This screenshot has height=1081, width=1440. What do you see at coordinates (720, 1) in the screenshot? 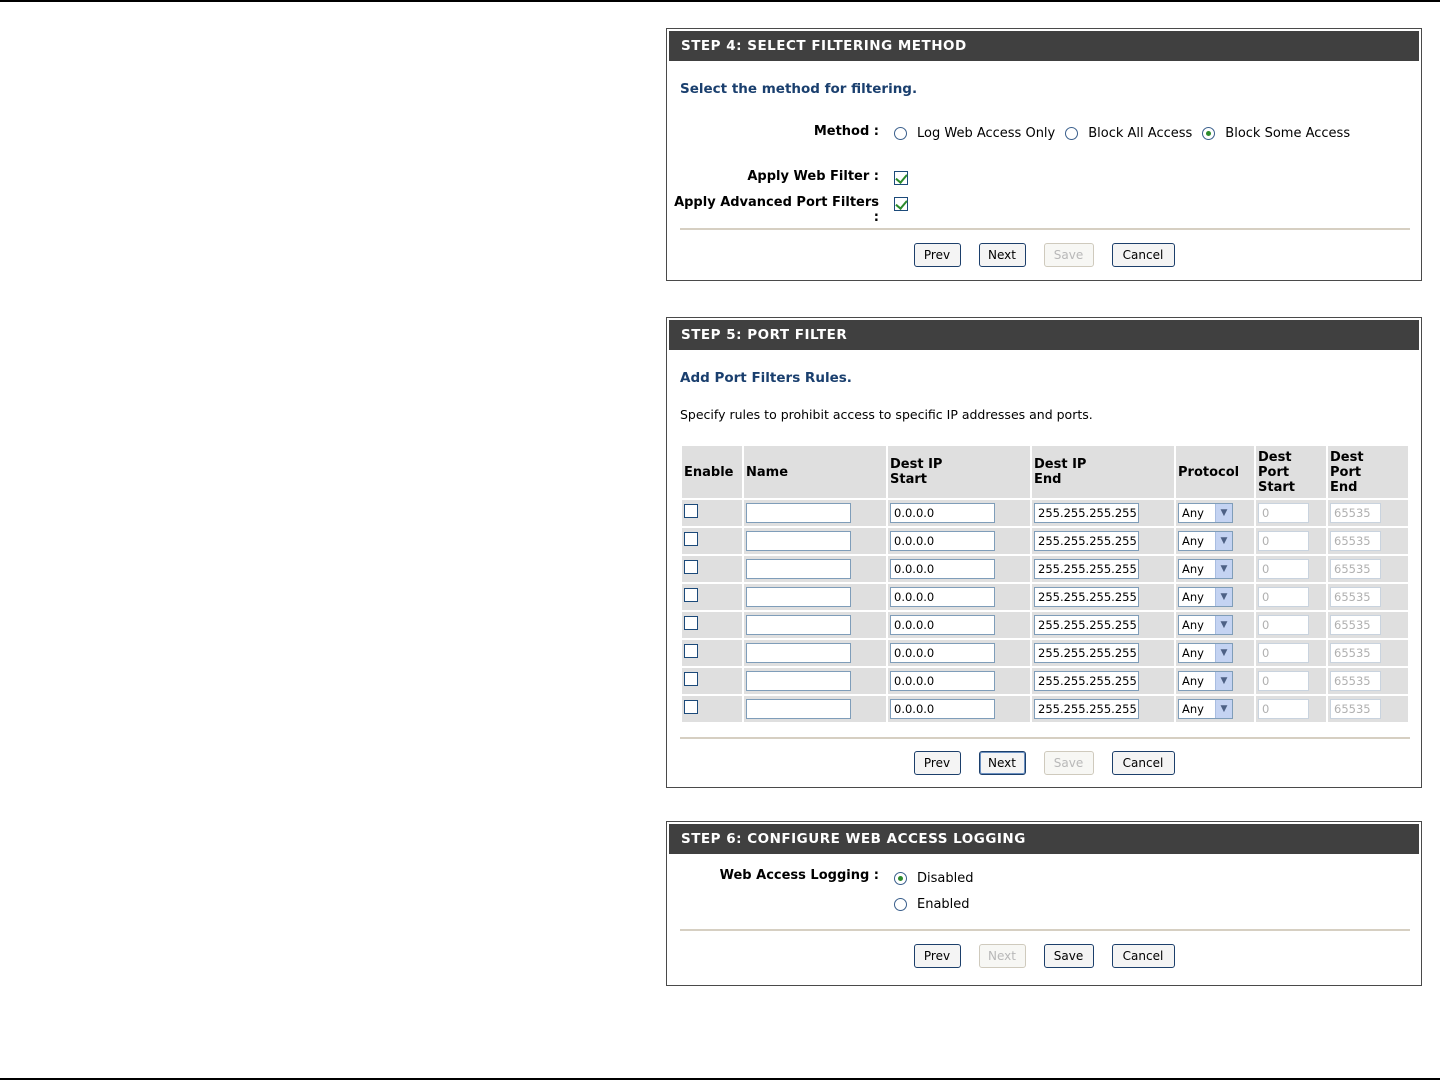
I see `top-rule` at bounding box center [720, 1].